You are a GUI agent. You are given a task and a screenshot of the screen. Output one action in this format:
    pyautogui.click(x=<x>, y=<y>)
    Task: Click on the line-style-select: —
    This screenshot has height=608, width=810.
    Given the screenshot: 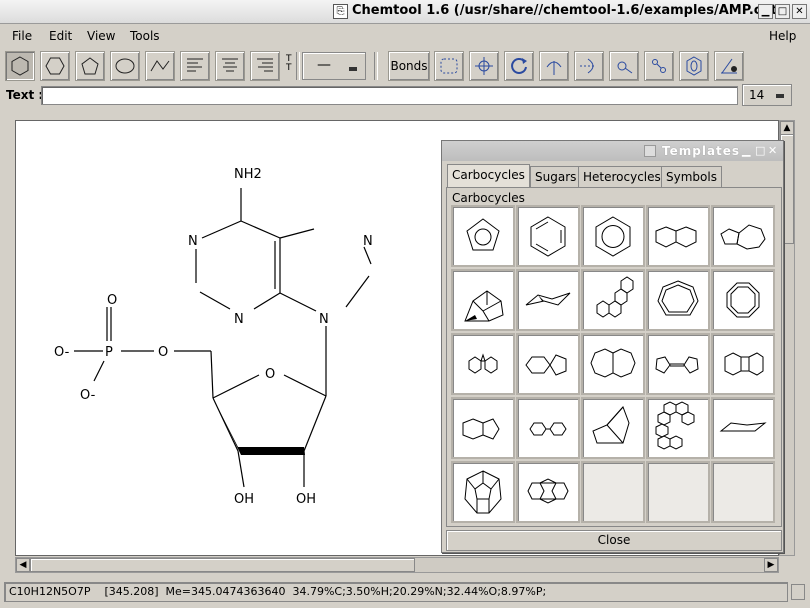 What is the action you would take?
    pyautogui.click(x=334, y=66)
    